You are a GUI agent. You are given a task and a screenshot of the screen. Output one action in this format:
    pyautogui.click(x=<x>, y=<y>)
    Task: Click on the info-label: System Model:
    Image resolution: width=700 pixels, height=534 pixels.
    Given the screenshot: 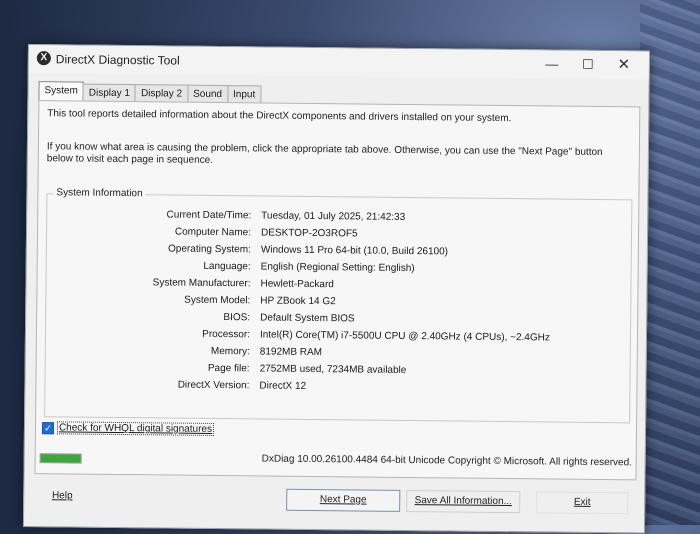 What is the action you would take?
    pyautogui.click(x=217, y=300)
    